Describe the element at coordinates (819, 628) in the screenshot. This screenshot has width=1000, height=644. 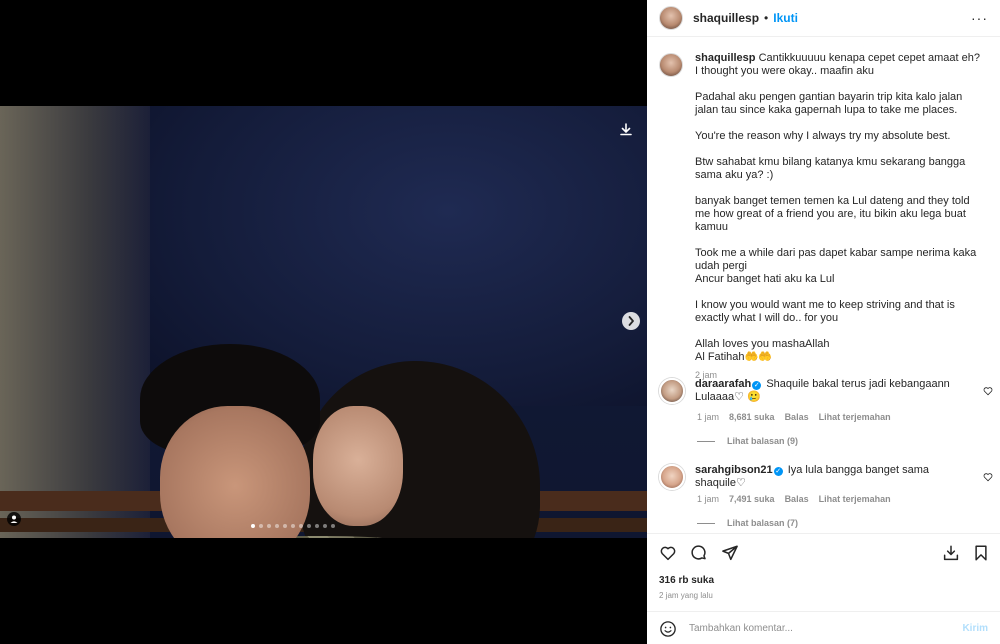
I see `comment-input` at that location.